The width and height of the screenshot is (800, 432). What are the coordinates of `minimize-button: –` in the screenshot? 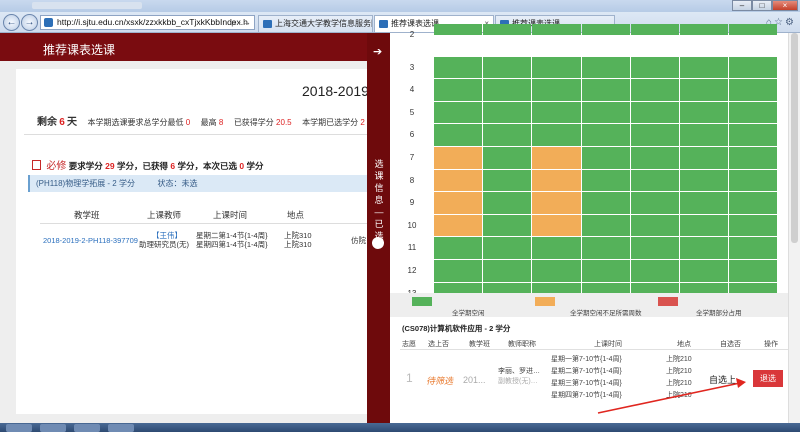 It's located at (742, 5).